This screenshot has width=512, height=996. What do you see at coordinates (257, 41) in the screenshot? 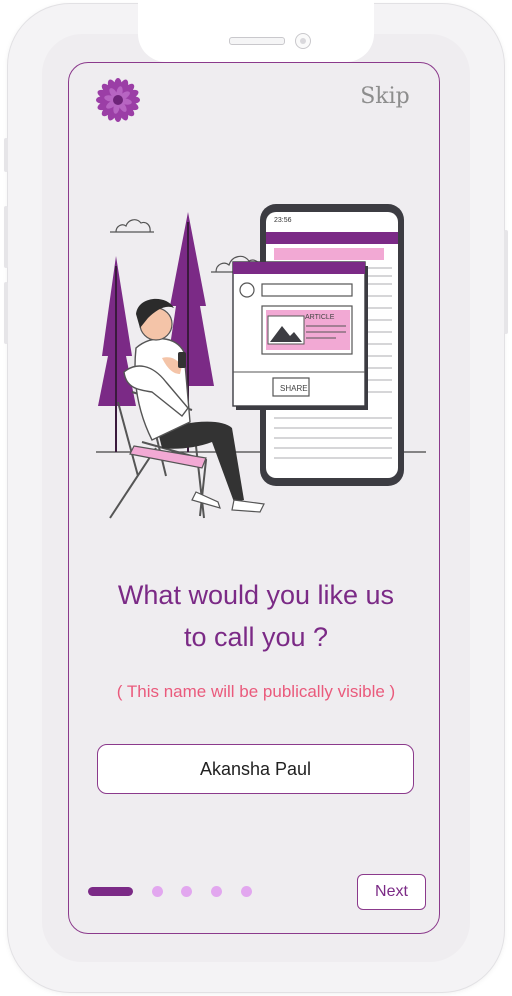
I see `speaker-grille` at bounding box center [257, 41].